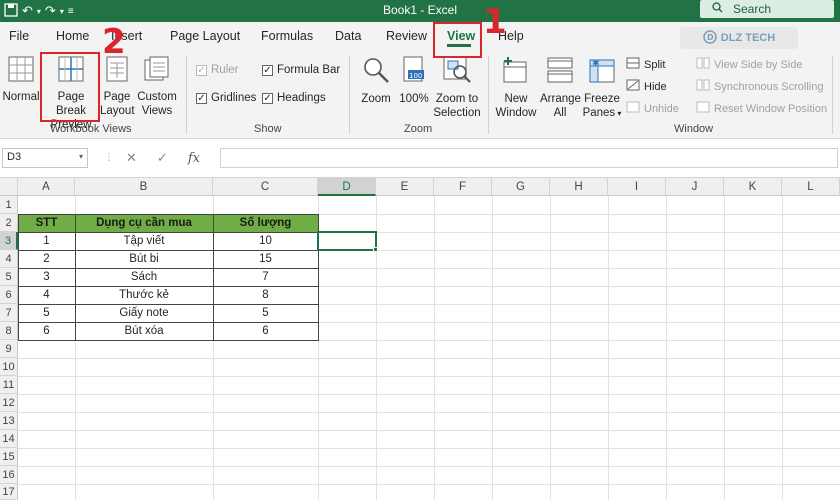 Image resolution: width=840 pixels, height=500 pixels. What do you see at coordinates (157, 87) in the screenshot?
I see `custom-views-button: Custom Views` at bounding box center [157, 87].